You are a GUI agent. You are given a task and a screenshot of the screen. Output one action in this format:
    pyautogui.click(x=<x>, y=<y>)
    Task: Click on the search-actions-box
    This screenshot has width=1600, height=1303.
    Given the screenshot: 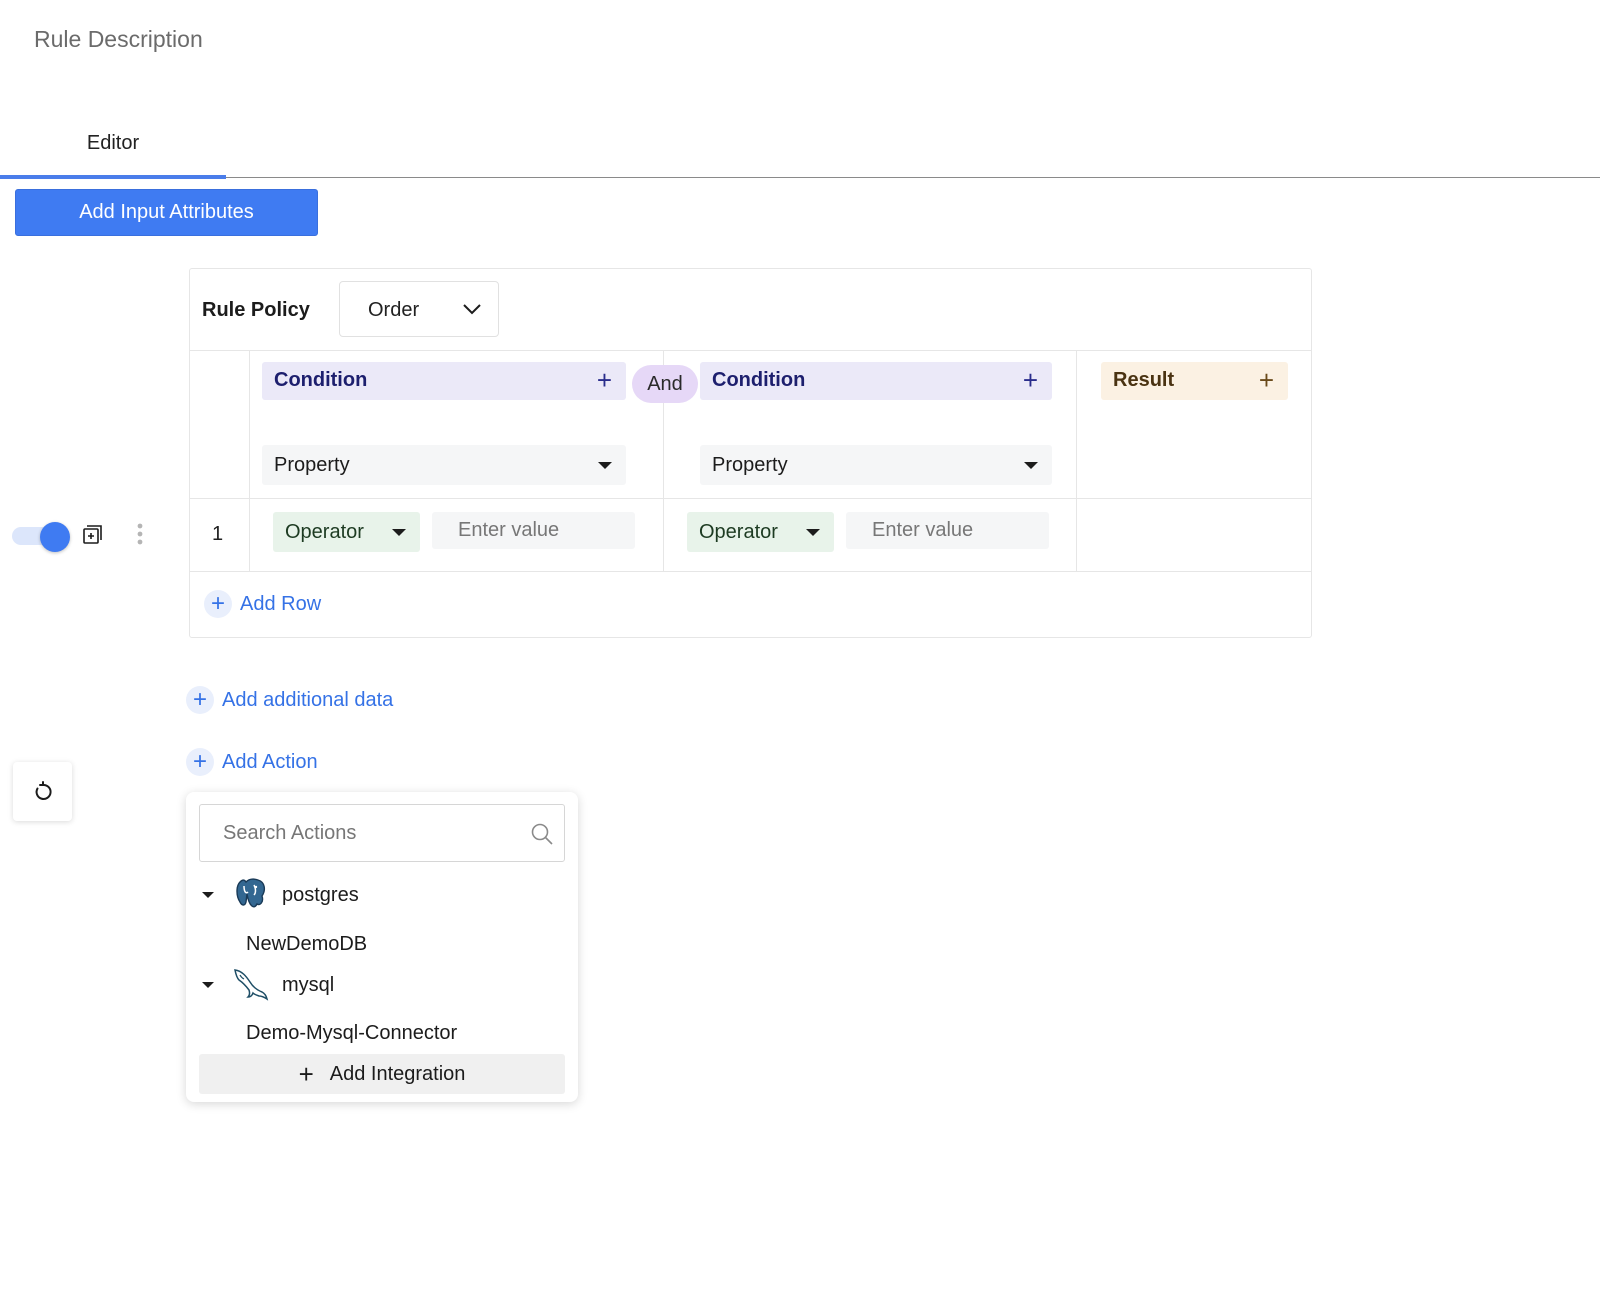 What is the action you would take?
    pyautogui.click(x=382, y=833)
    